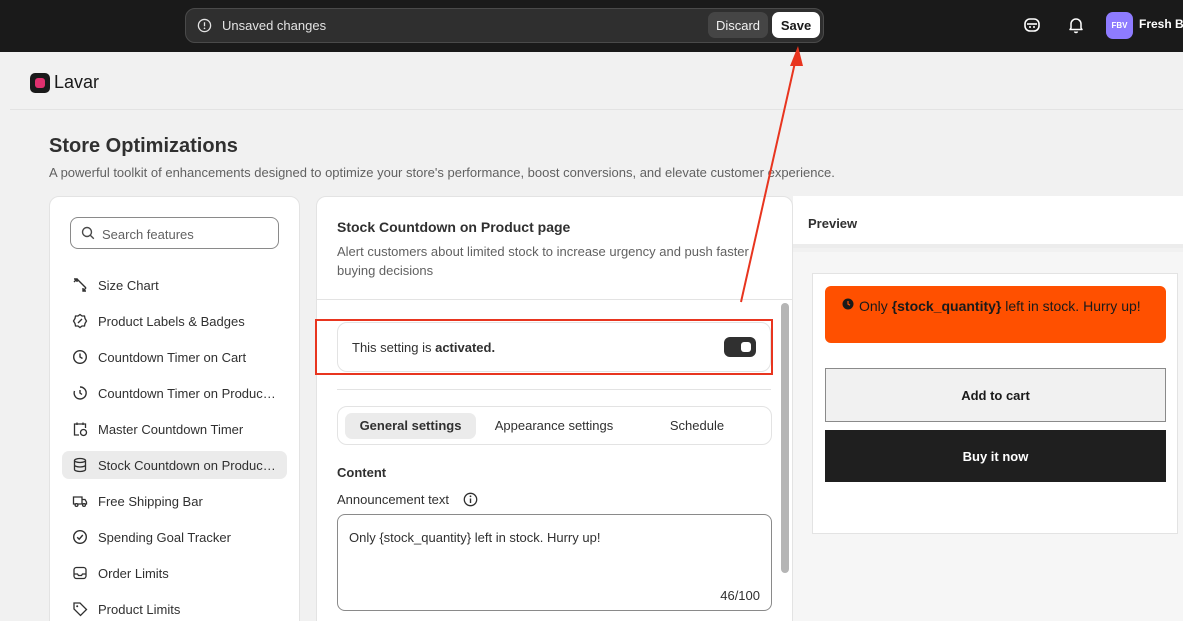 This screenshot has height=621, width=1183. What do you see at coordinates (171, 429) in the screenshot?
I see `sidebar-item-label: Master Countdown Timer` at bounding box center [171, 429].